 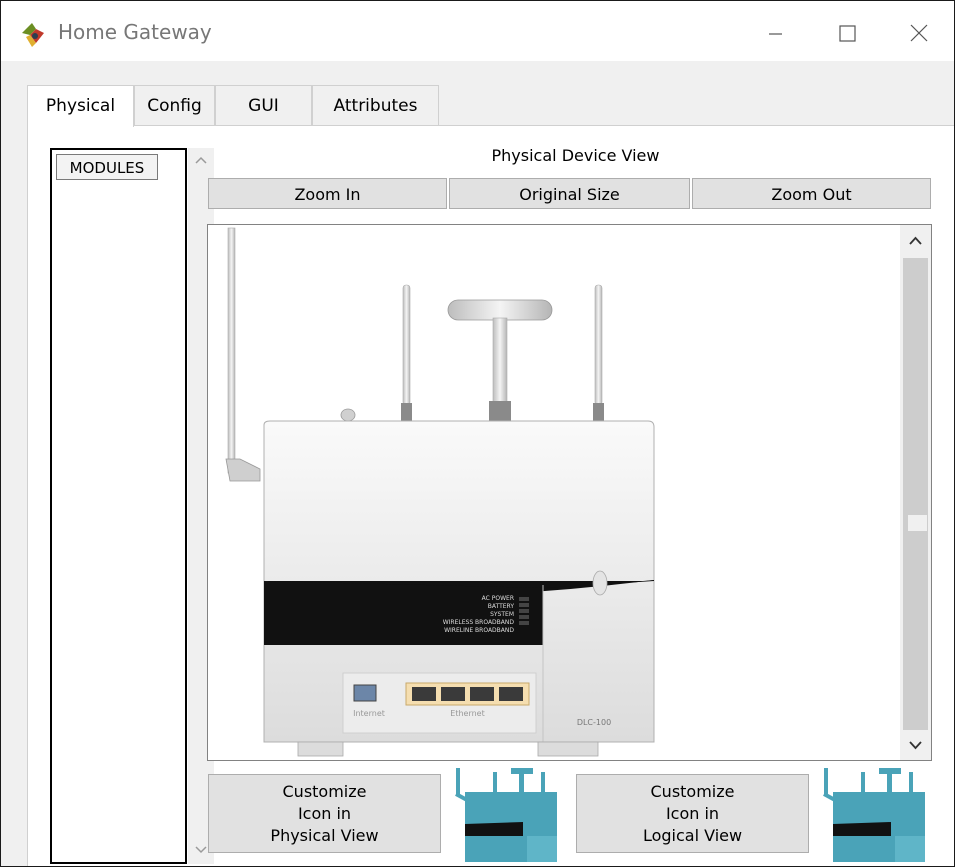 I want to click on button-label: Physical View, so click(x=324, y=835).